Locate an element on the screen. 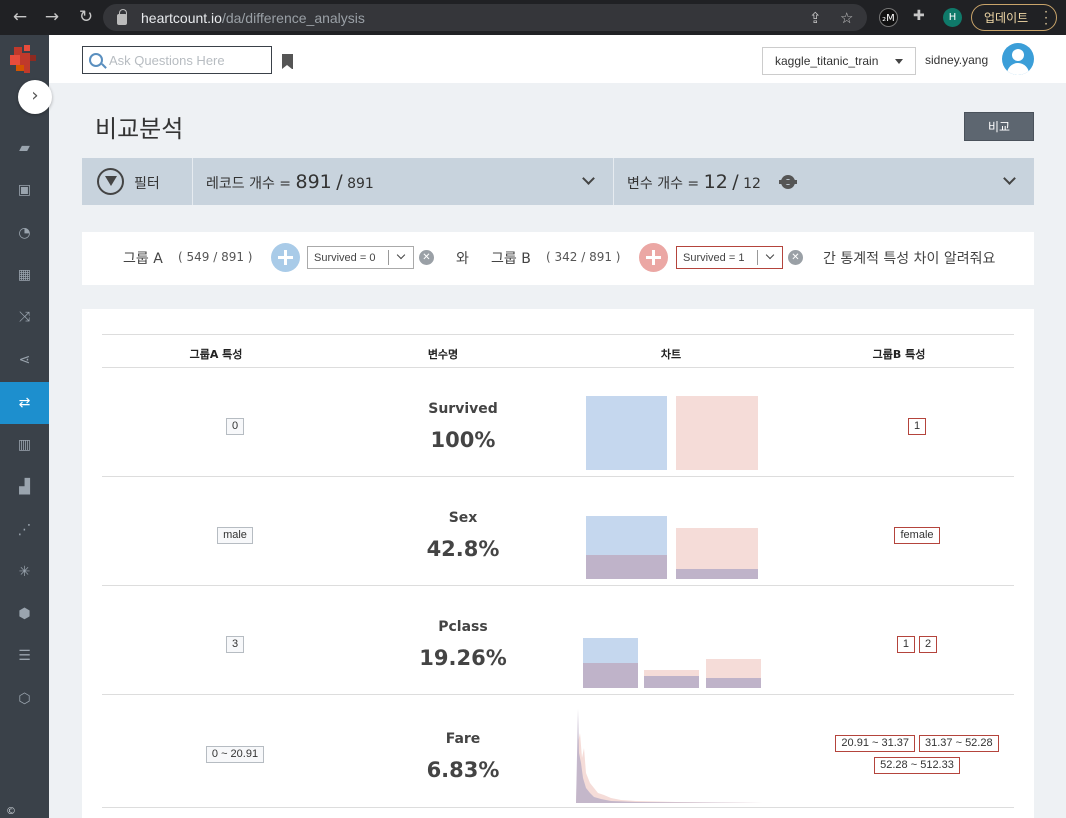  record-count-summary: 레코드 개수 = 891 / 891 is located at coordinates (290, 182).